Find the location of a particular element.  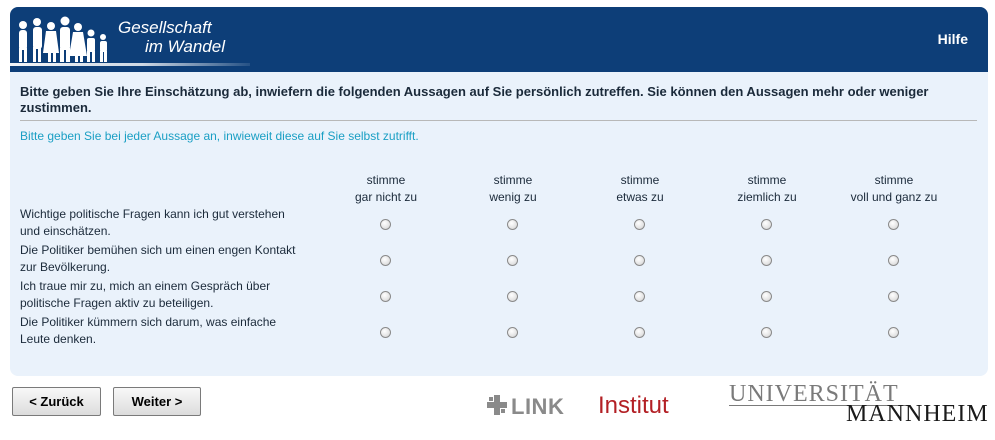

radio-r3-wenig-zu is located at coordinates (512, 296).